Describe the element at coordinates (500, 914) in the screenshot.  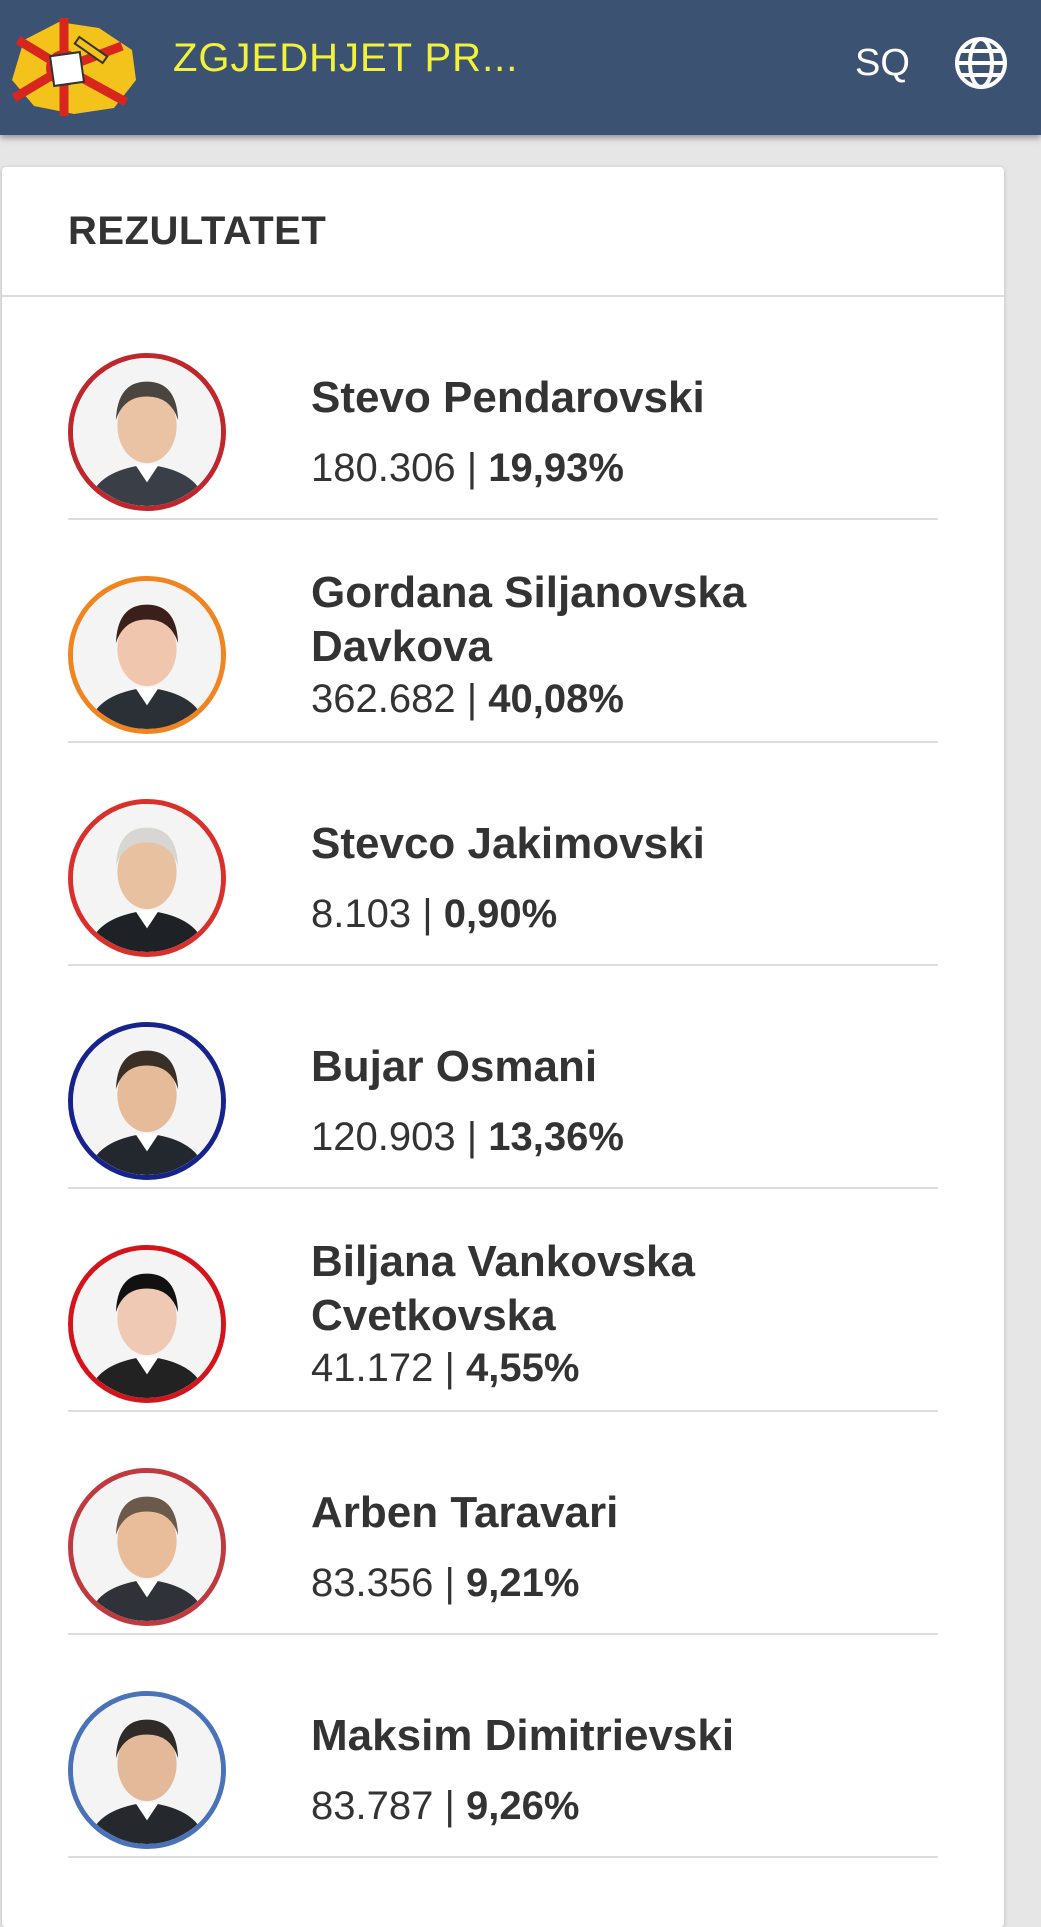
I see `vote-percentage: 0,90%` at that location.